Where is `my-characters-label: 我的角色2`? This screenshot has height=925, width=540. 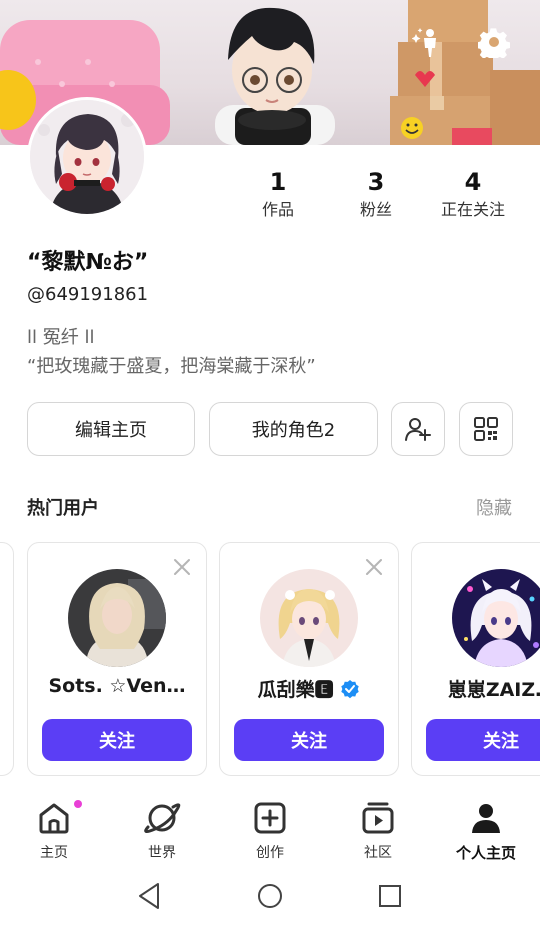 my-characters-label: 我的角色2 is located at coordinates (293, 430).